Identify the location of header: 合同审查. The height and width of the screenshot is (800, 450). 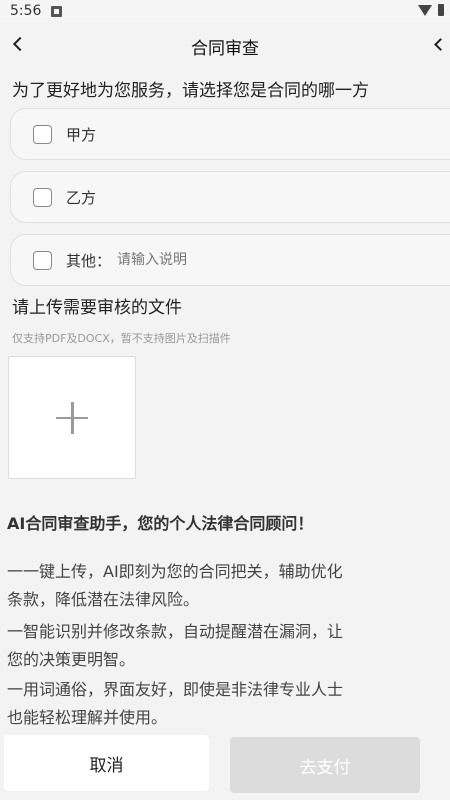
(225, 46).